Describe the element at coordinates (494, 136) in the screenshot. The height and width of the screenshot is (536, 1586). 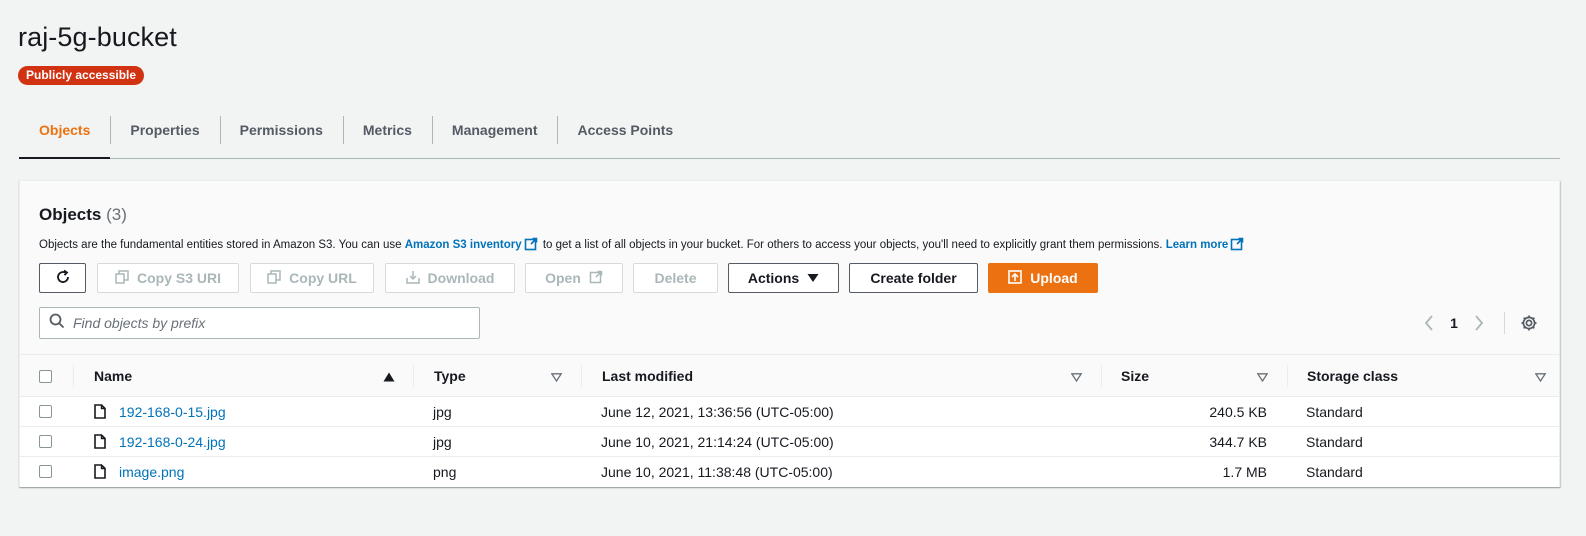
I see `tab-management: Management` at that location.